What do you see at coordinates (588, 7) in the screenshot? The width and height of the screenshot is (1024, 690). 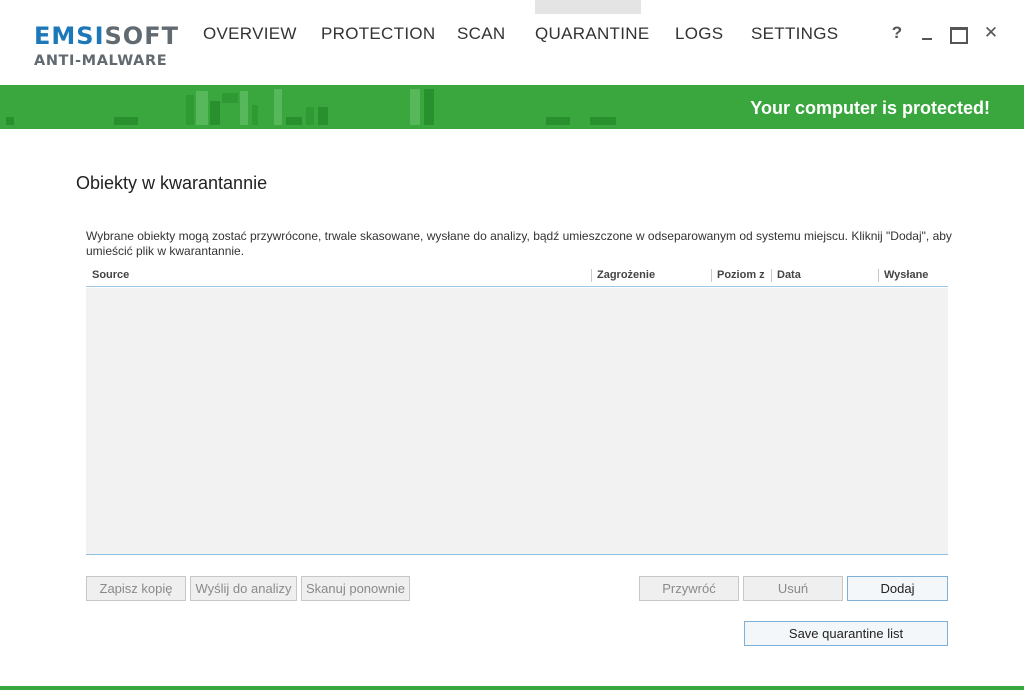 I see `nav-active-indicator` at bounding box center [588, 7].